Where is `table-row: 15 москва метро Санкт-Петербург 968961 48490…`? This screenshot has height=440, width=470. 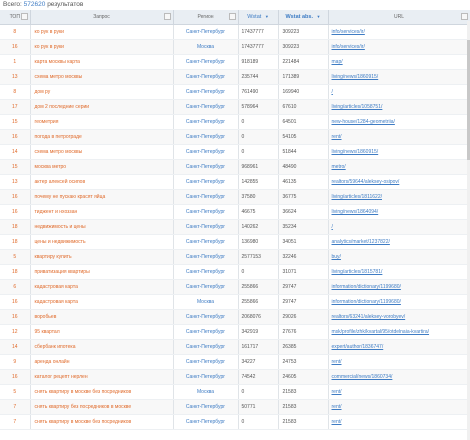
table-row: 15 москва метро Санкт-Петербург 968961 48490… is located at coordinates (235, 167).